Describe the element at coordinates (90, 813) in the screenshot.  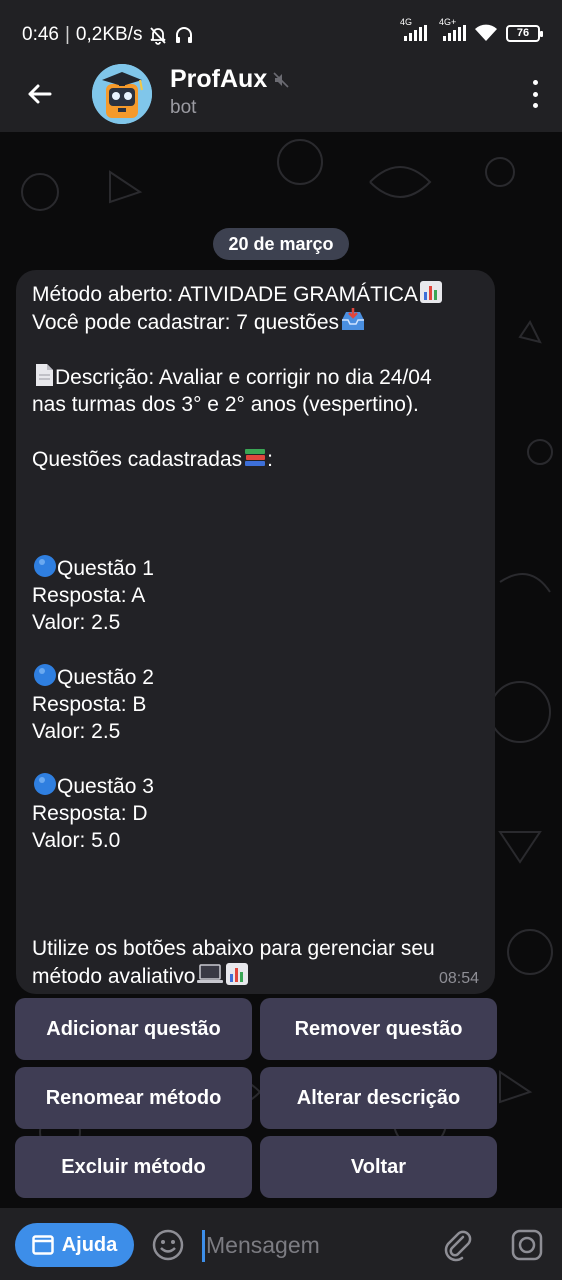
I see `question-3-answer: Resposta: D` at that location.